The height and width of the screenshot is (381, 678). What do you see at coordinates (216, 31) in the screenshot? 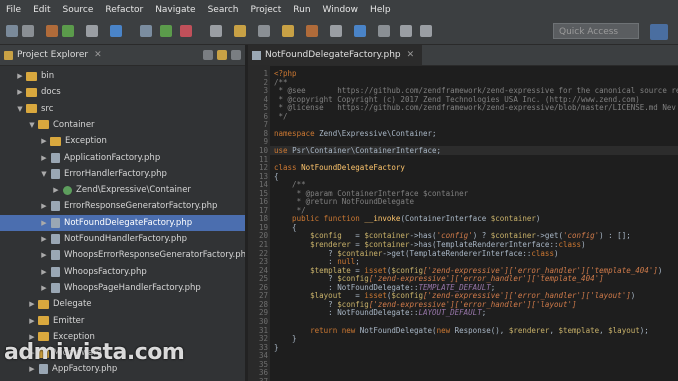
I see `search-icon` at bounding box center [216, 31].